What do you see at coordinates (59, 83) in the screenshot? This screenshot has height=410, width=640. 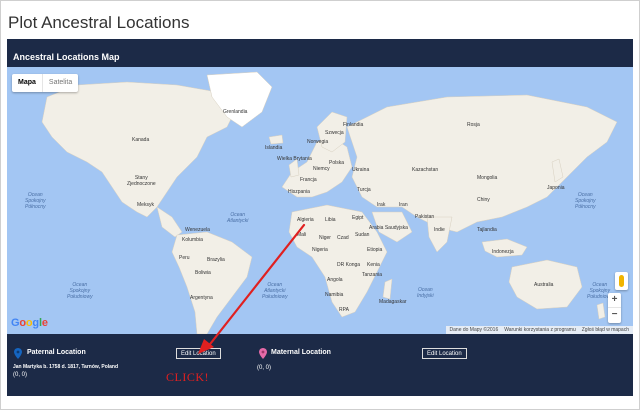 I see `map-type-satellite-button: Satelita` at bounding box center [59, 83].